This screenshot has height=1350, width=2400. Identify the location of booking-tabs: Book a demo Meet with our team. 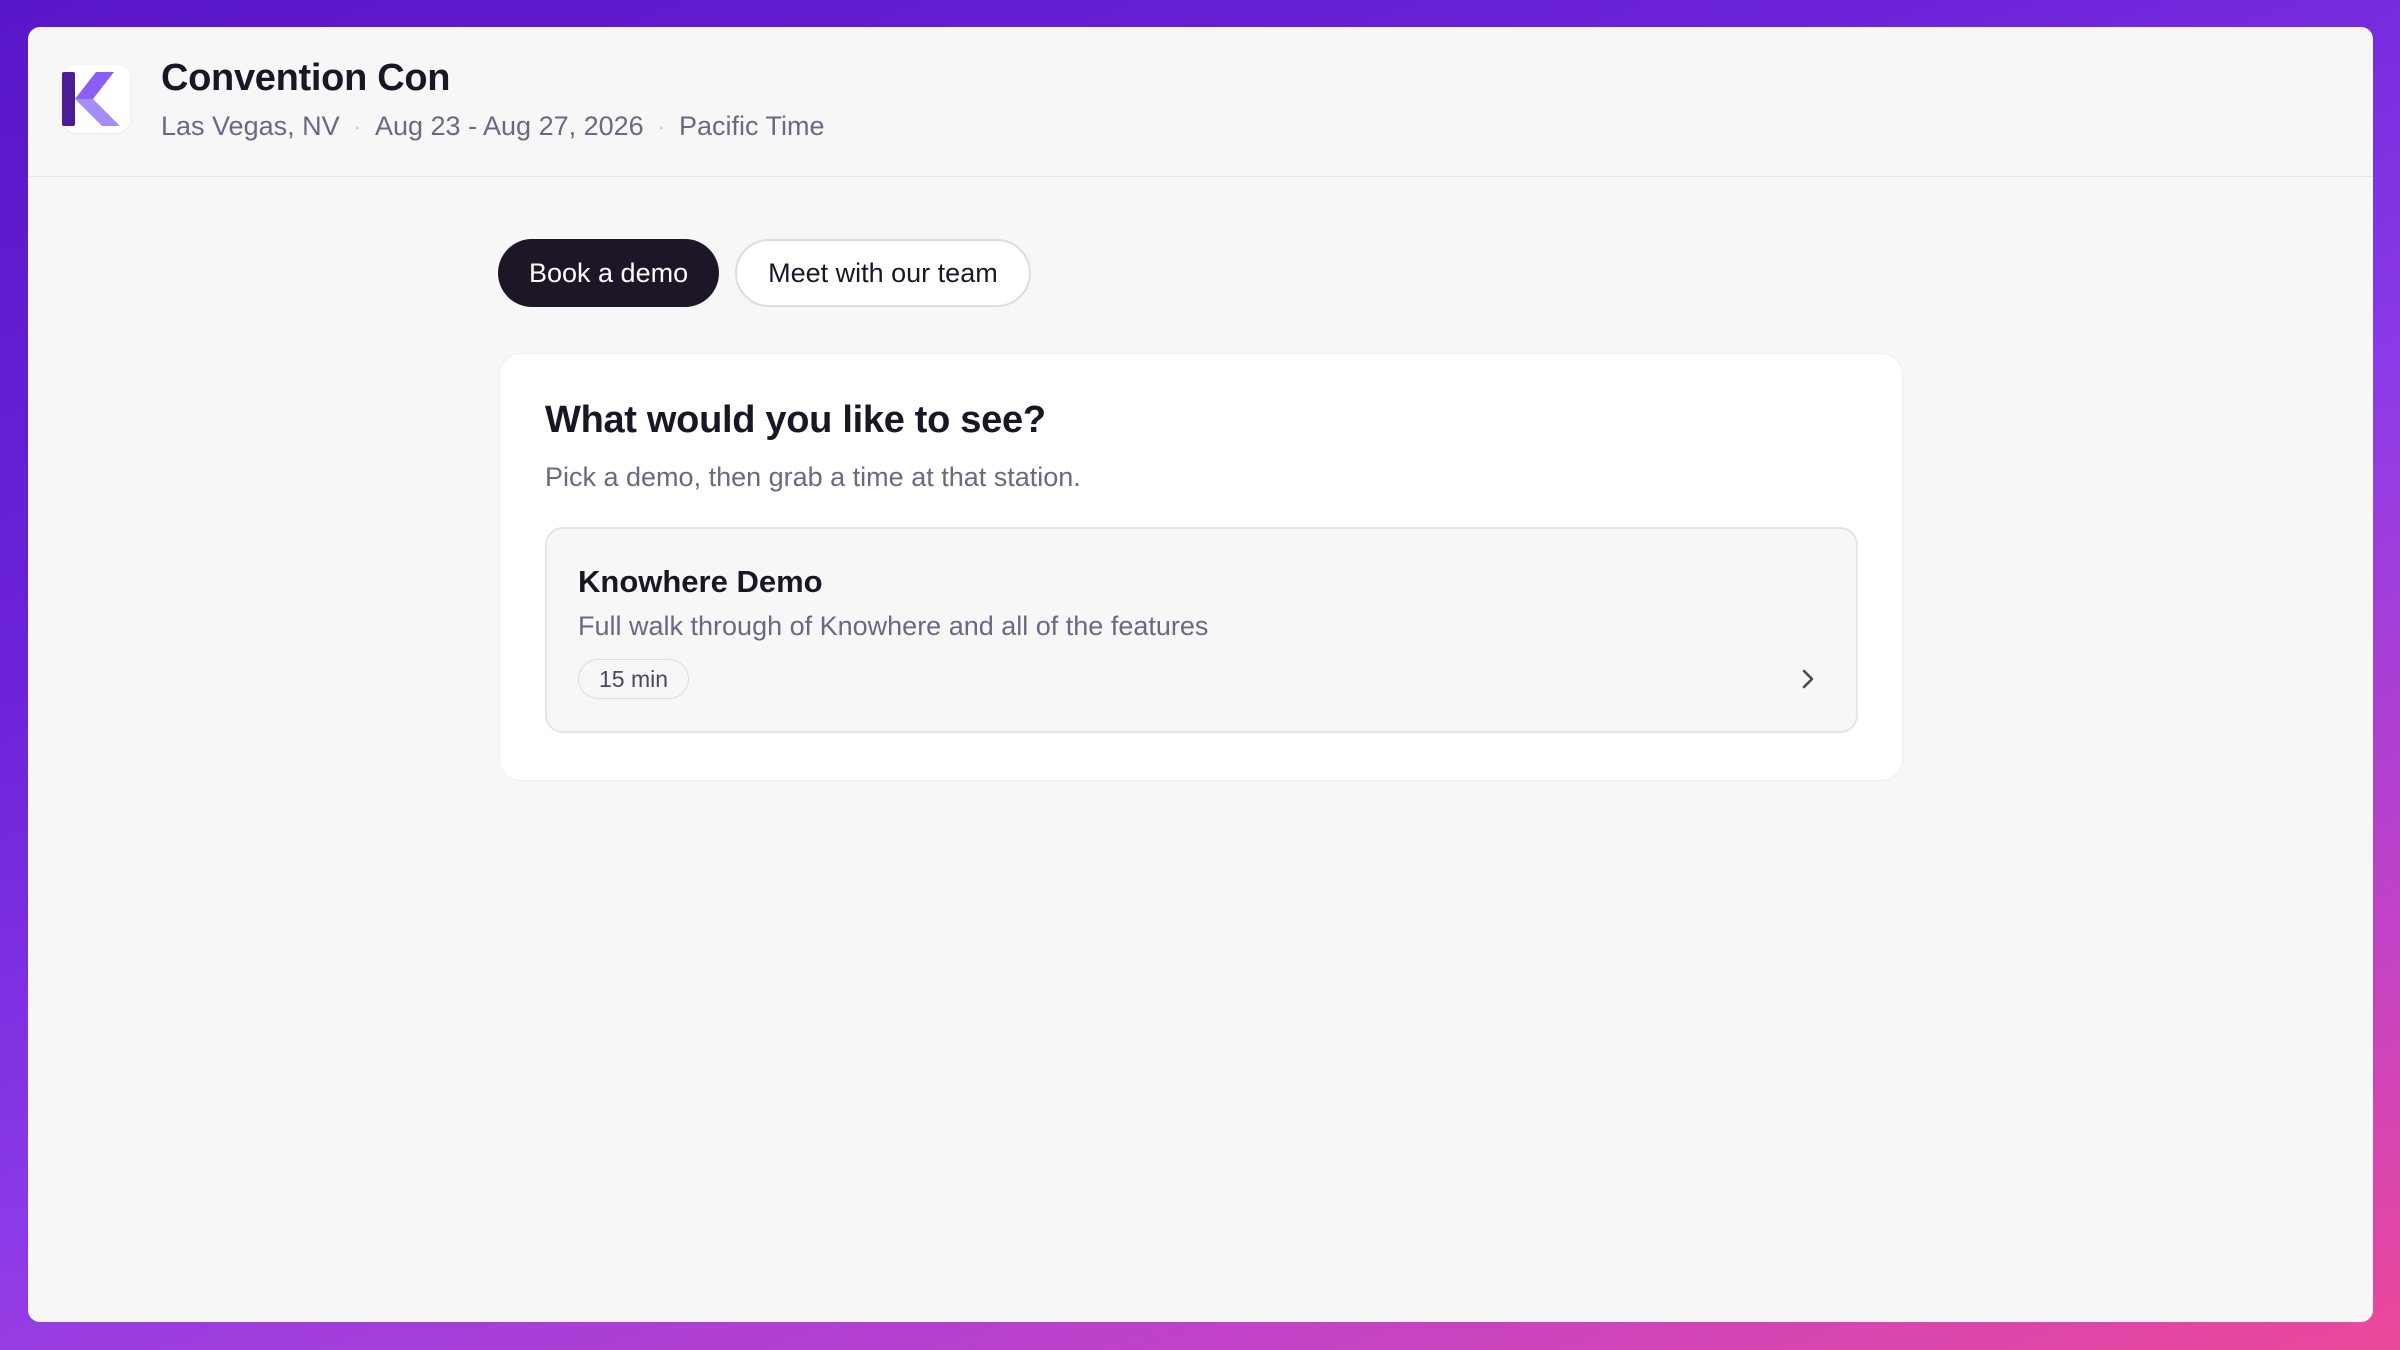
(764, 273).